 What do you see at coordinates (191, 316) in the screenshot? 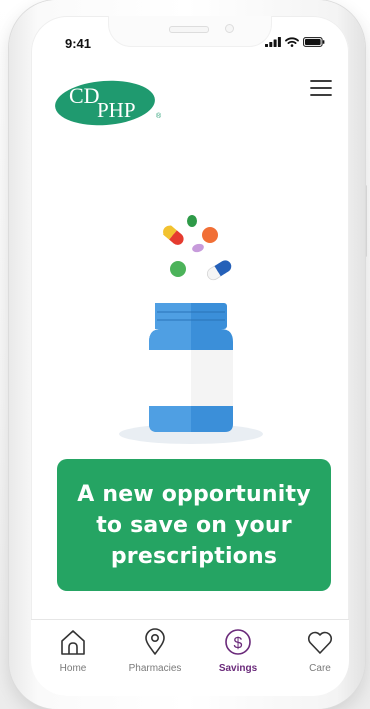
I see `bottle-cap` at bounding box center [191, 316].